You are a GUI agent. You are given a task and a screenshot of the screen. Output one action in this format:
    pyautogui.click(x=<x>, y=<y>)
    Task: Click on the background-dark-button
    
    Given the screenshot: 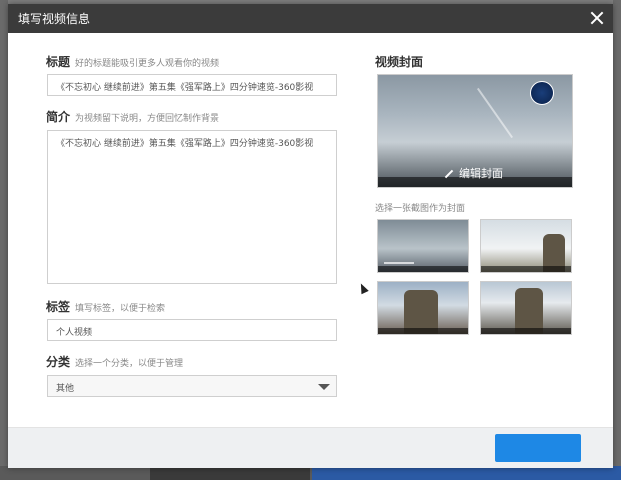 What is the action you would take?
    pyautogui.click(x=230, y=473)
    